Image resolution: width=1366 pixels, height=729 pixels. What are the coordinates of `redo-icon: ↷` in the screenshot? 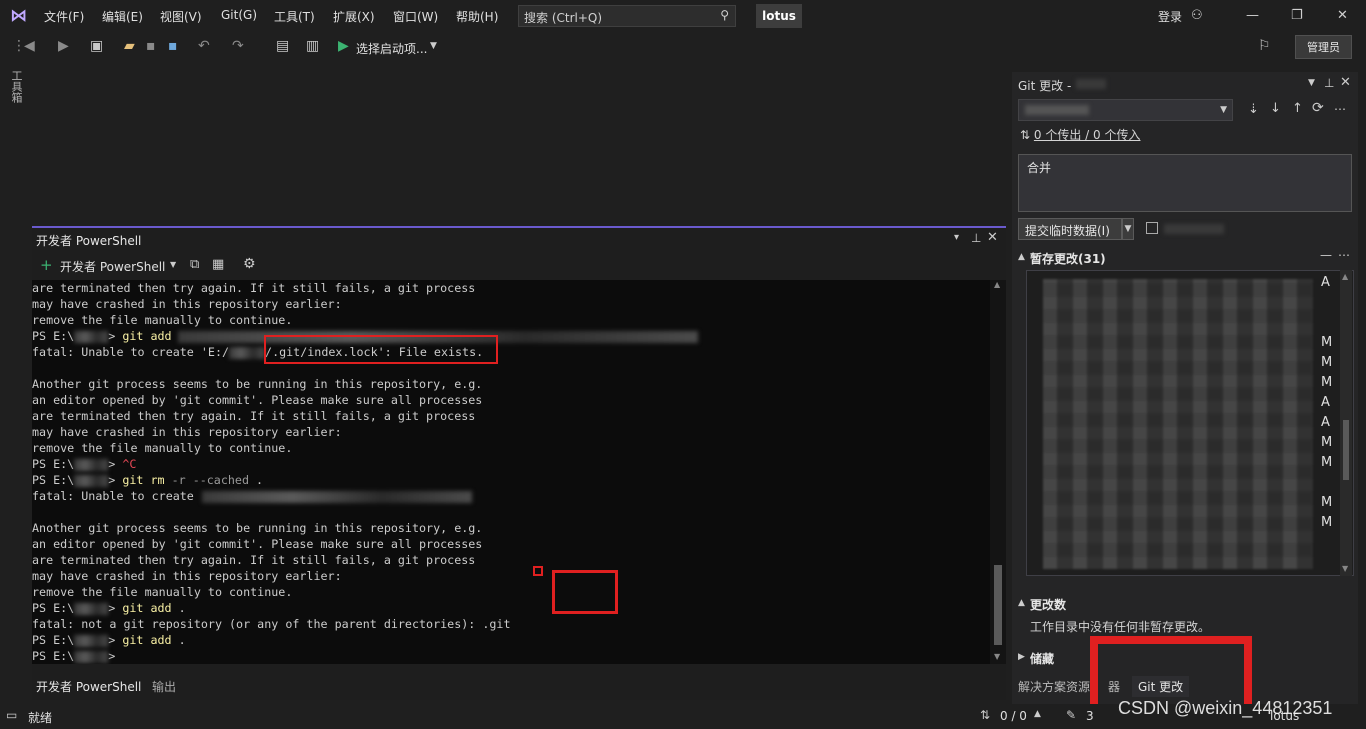 It's located at (238, 46).